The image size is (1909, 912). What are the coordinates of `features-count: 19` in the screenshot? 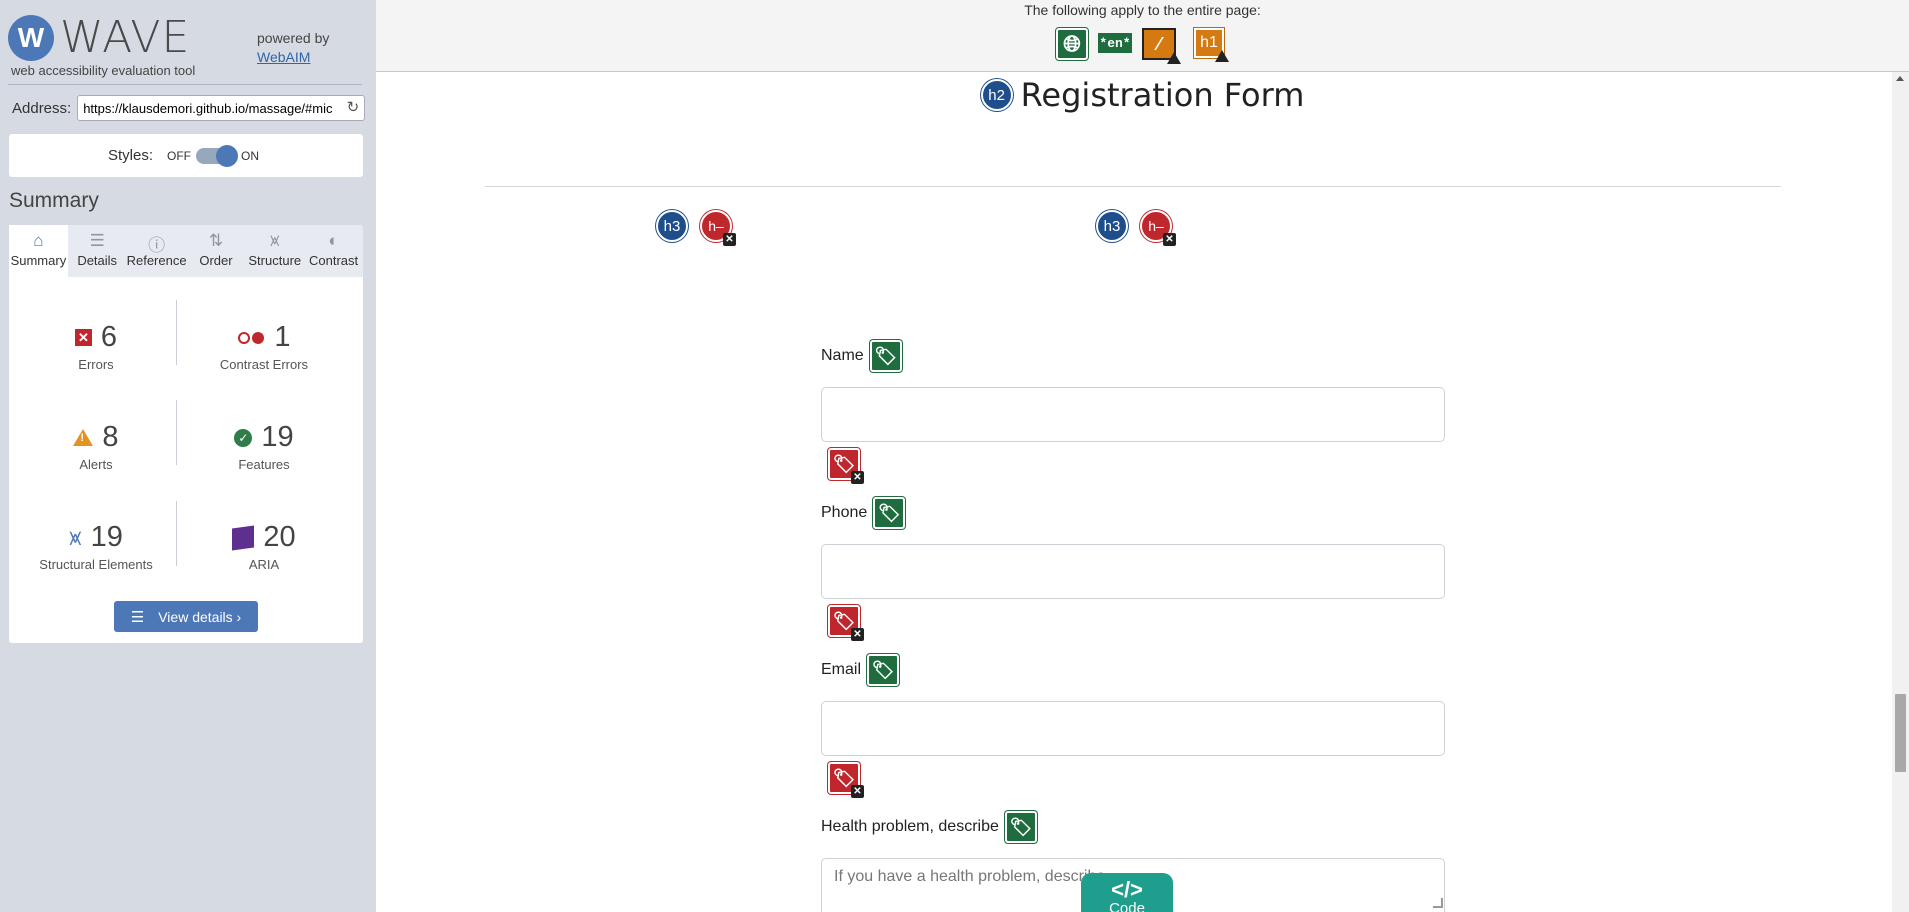 It's located at (277, 437).